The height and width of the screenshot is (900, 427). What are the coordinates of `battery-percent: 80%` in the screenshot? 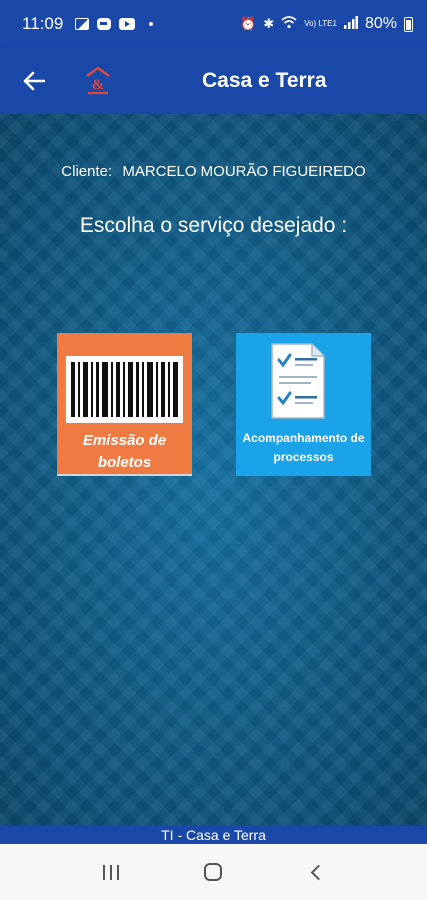 It's located at (380, 23).